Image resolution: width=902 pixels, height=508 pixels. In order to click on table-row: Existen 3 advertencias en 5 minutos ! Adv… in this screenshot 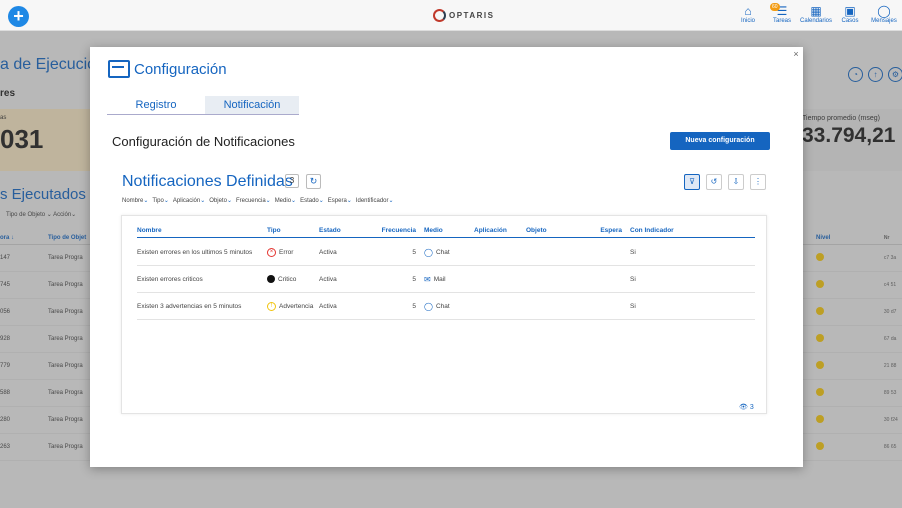, I will do `click(446, 306)`.